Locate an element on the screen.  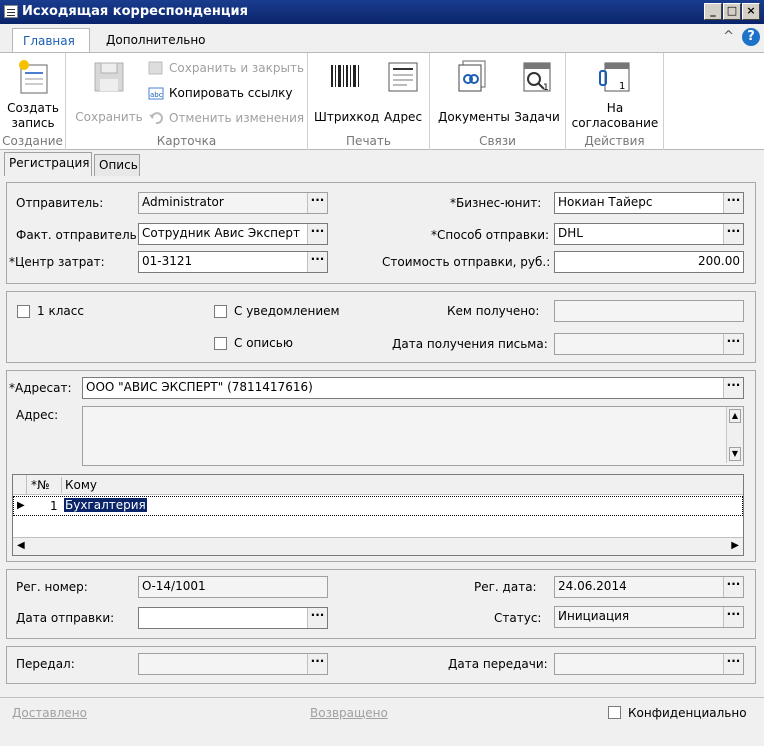
reg-number-field: О-14/1001 is located at coordinates (233, 587).